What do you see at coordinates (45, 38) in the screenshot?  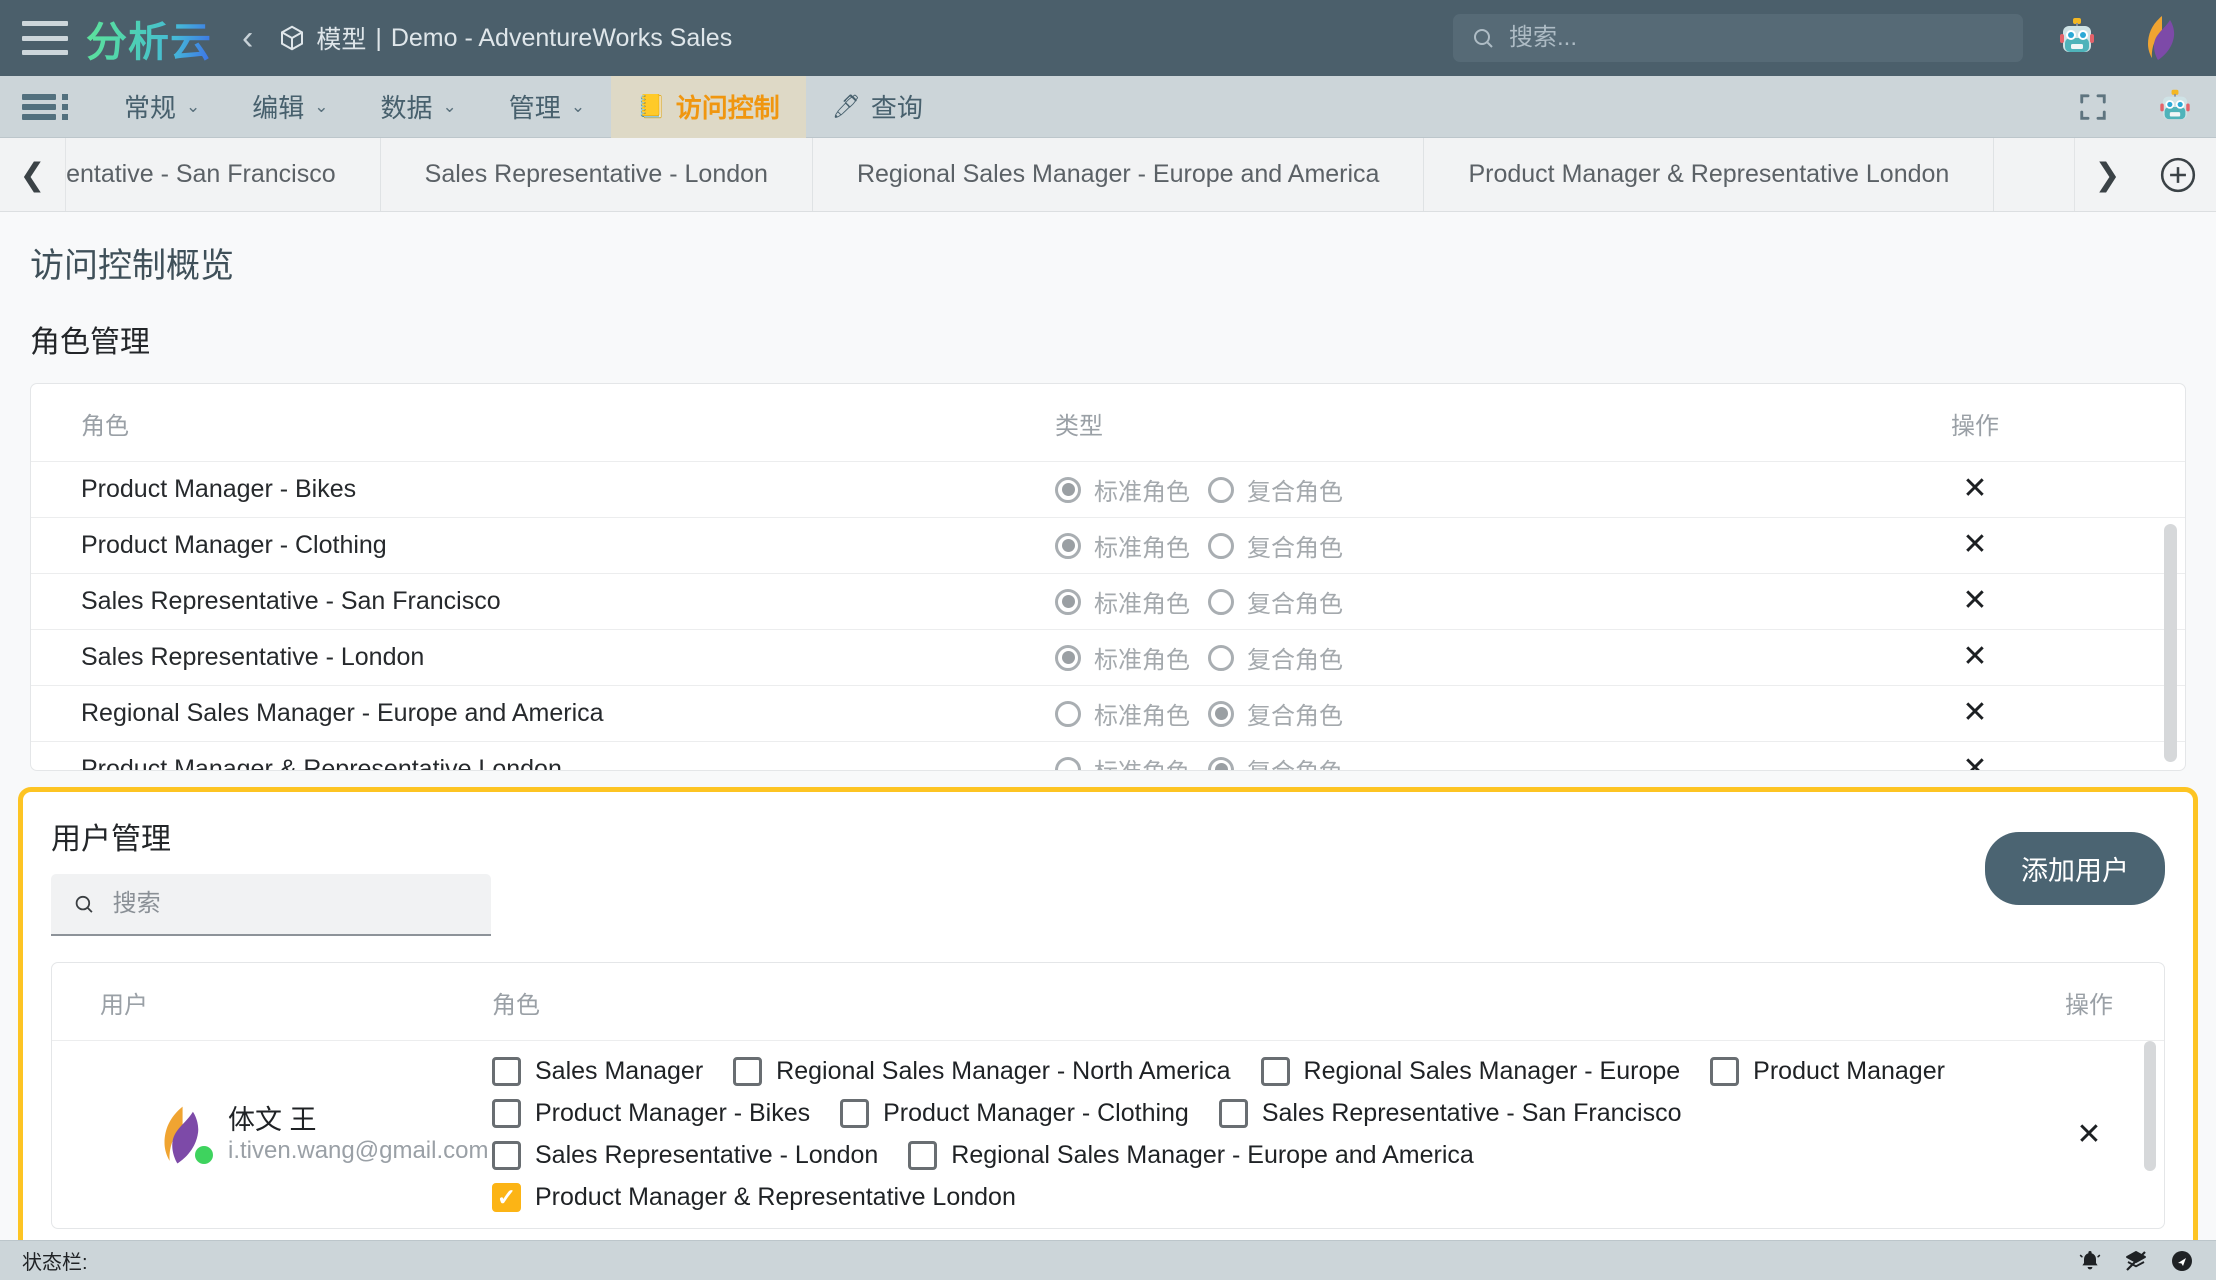 I see `main-menu-hamburger-icon` at bounding box center [45, 38].